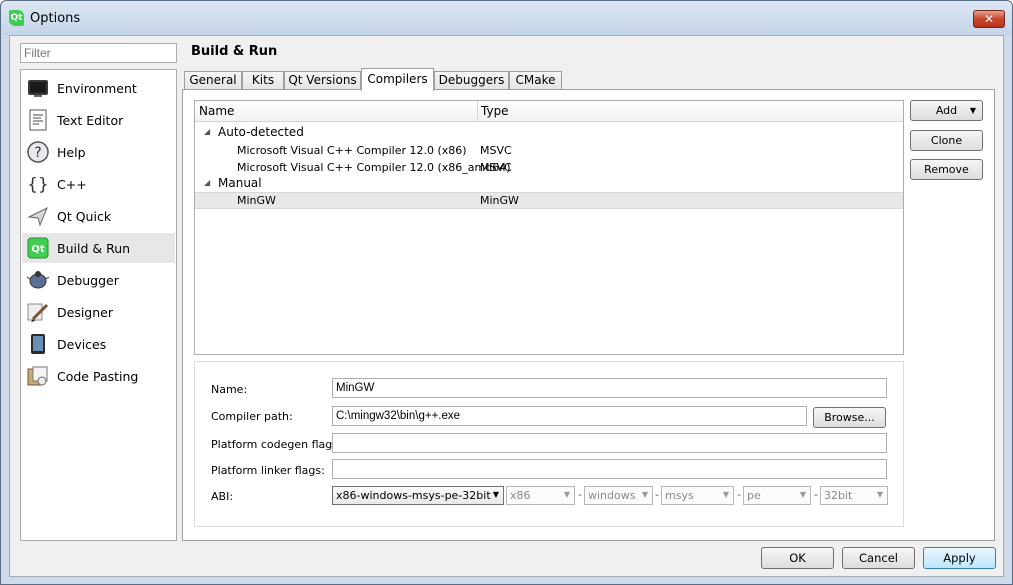  Describe the element at coordinates (38, 344) in the screenshot. I see `devices-icon` at that location.